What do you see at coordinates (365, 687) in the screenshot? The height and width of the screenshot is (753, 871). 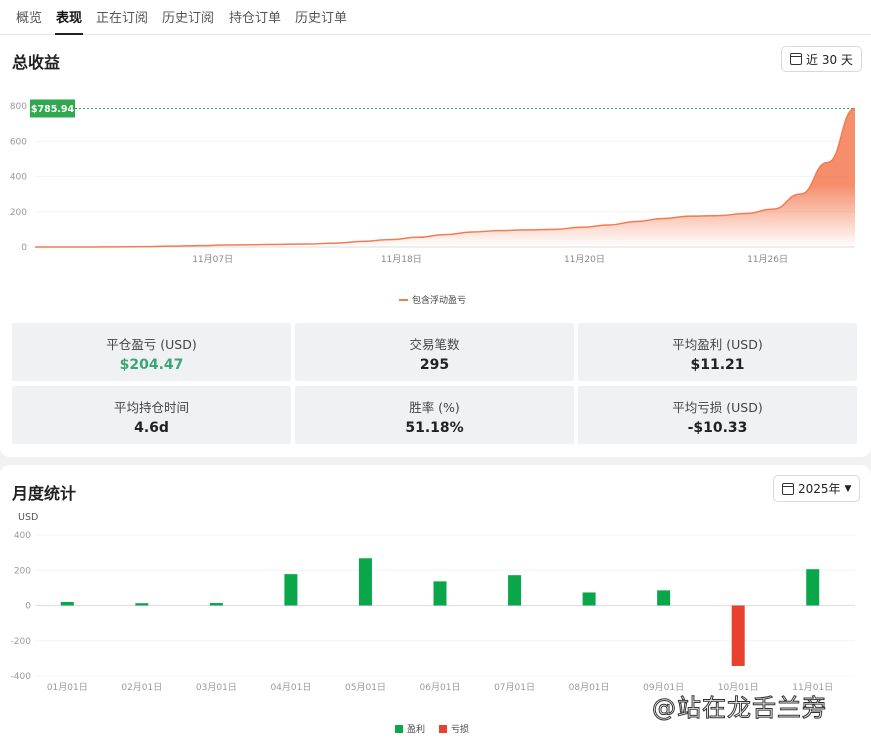 I see `x-tick-label: 05月01日` at bounding box center [365, 687].